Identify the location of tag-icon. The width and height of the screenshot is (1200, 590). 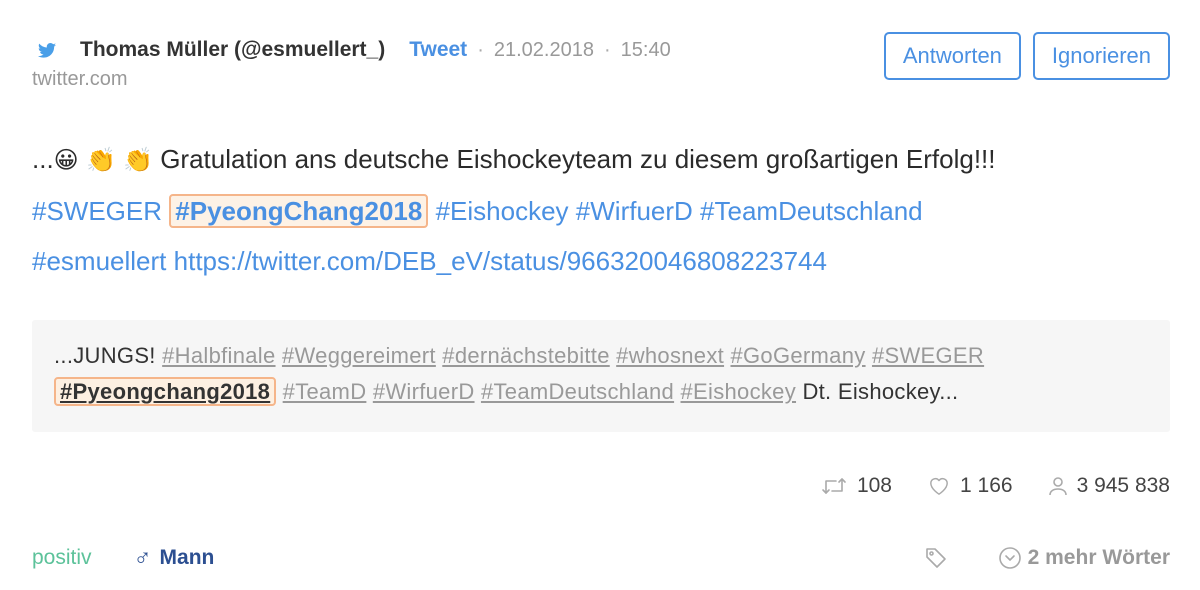
(936, 558).